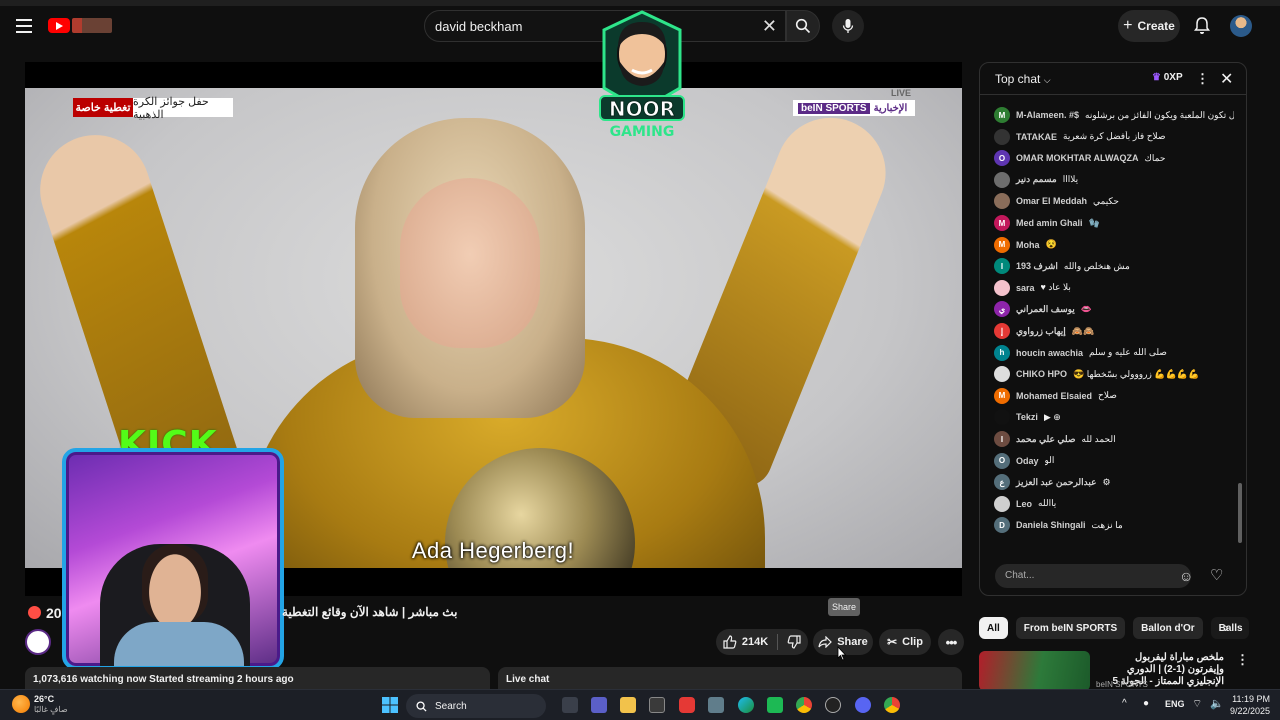 The image size is (1280, 720). I want to click on xp-badge: ♛ 0XP, so click(1167, 77).